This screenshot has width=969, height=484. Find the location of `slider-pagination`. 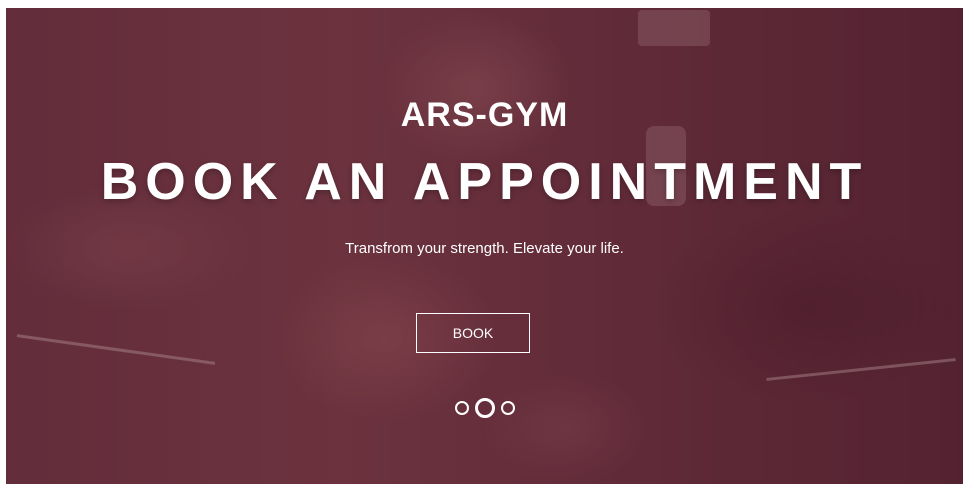

slider-pagination is located at coordinates (484, 408).